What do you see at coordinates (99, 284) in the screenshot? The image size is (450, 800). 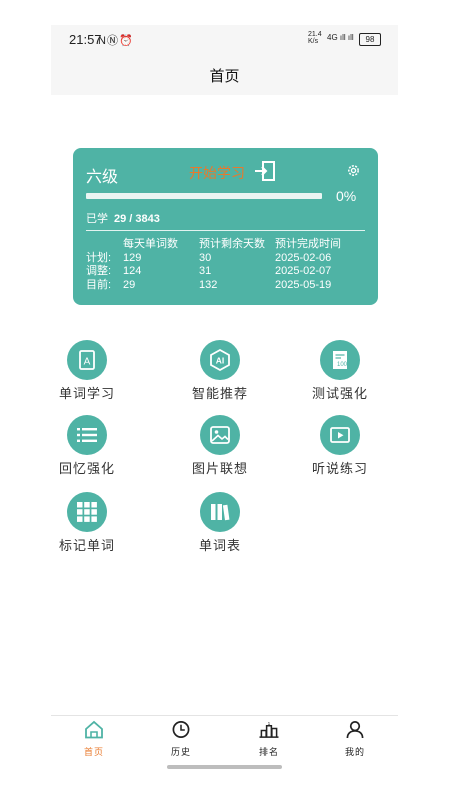 I see `table-cell: 目前:` at bounding box center [99, 284].